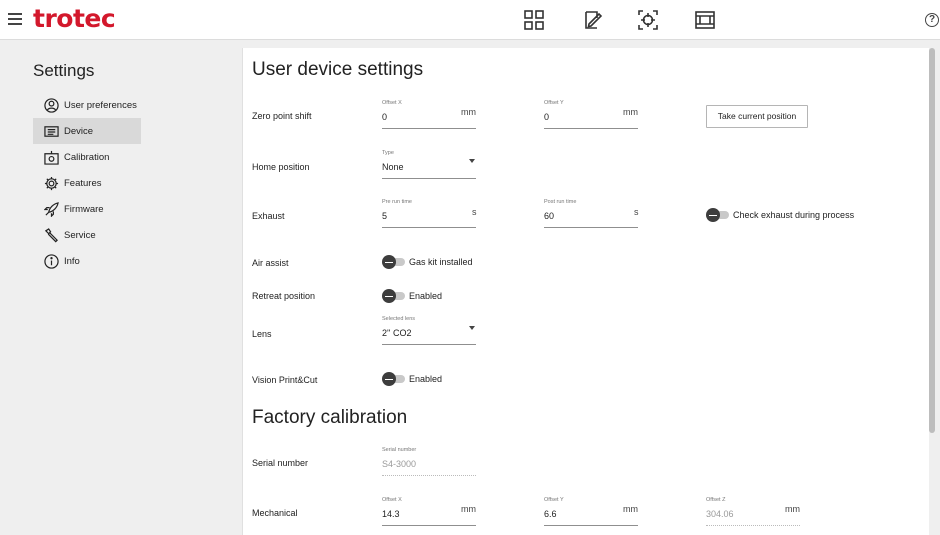 The height and width of the screenshot is (535, 940). Describe the element at coordinates (51, 105) in the screenshot. I see `user-circle-icon` at that location.